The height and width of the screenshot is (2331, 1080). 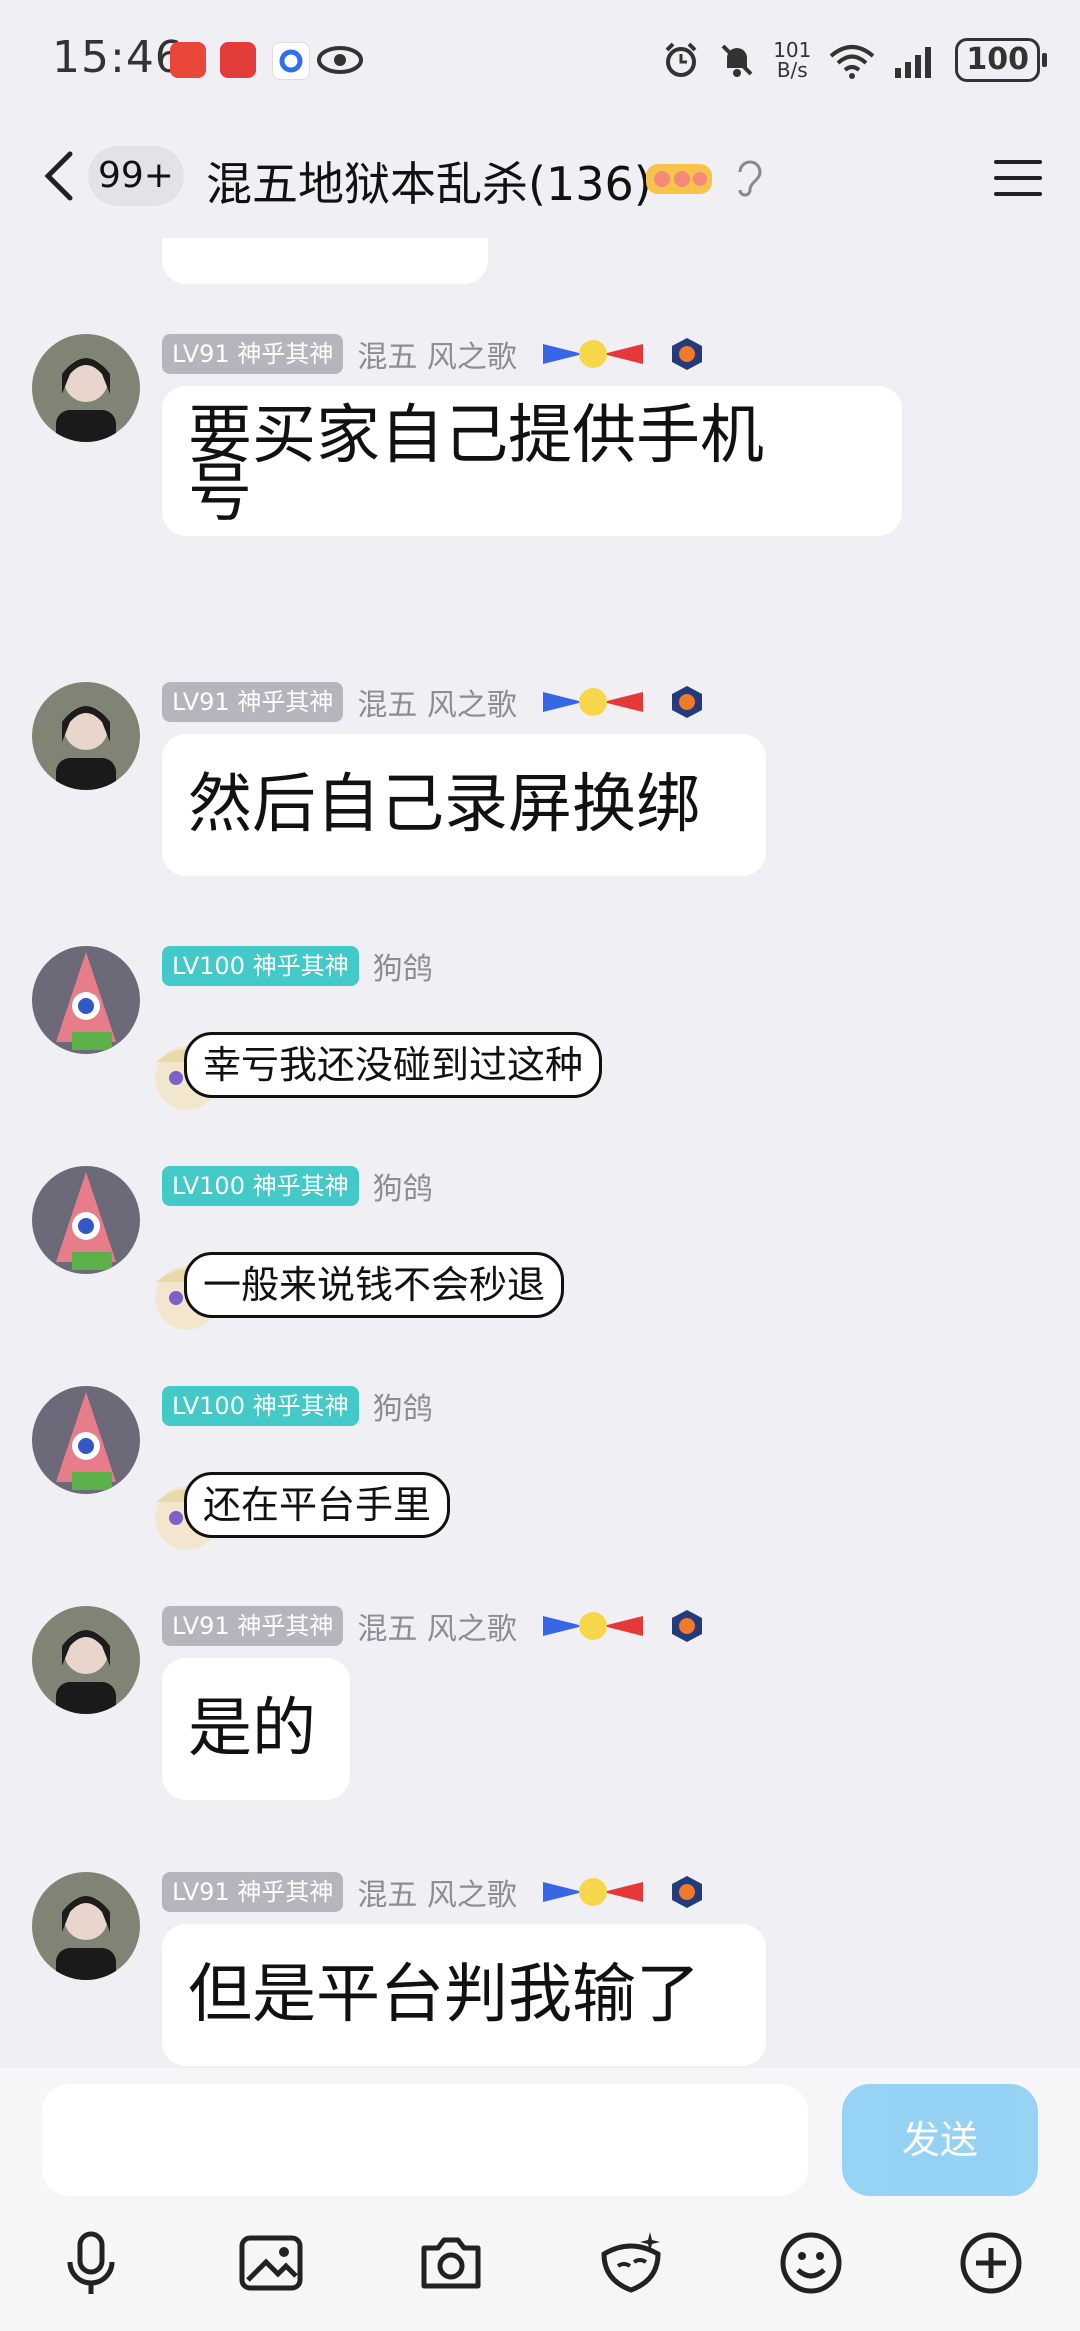 What do you see at coordinates (91, 2263) in the screenshot?
I see `microphone-icon` at bounding box center [91, 2263].